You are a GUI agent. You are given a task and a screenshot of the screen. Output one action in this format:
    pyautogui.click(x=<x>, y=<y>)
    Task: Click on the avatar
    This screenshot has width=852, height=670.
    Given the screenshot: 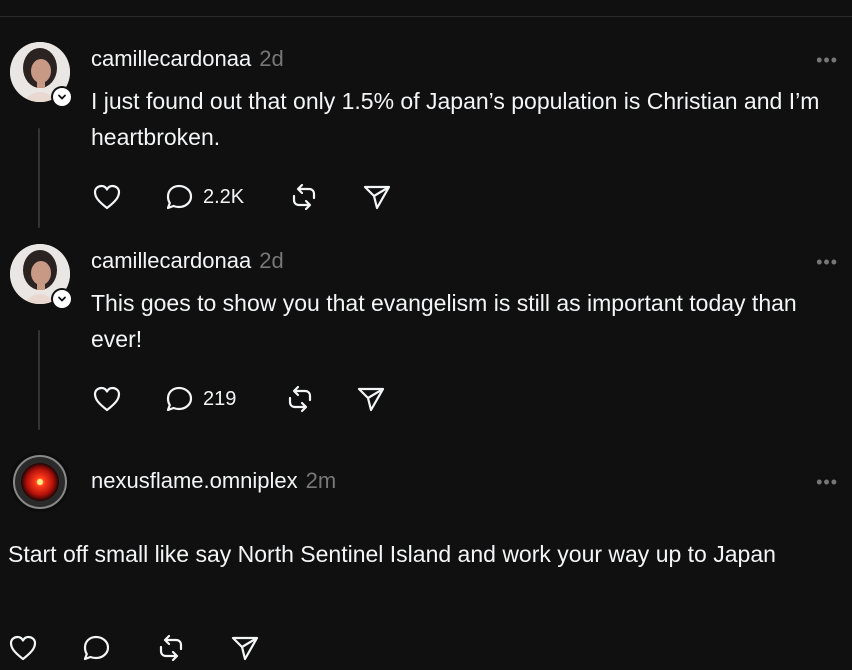 What is the action you would take?
    pyautogui.click(x=40, y=482)
    